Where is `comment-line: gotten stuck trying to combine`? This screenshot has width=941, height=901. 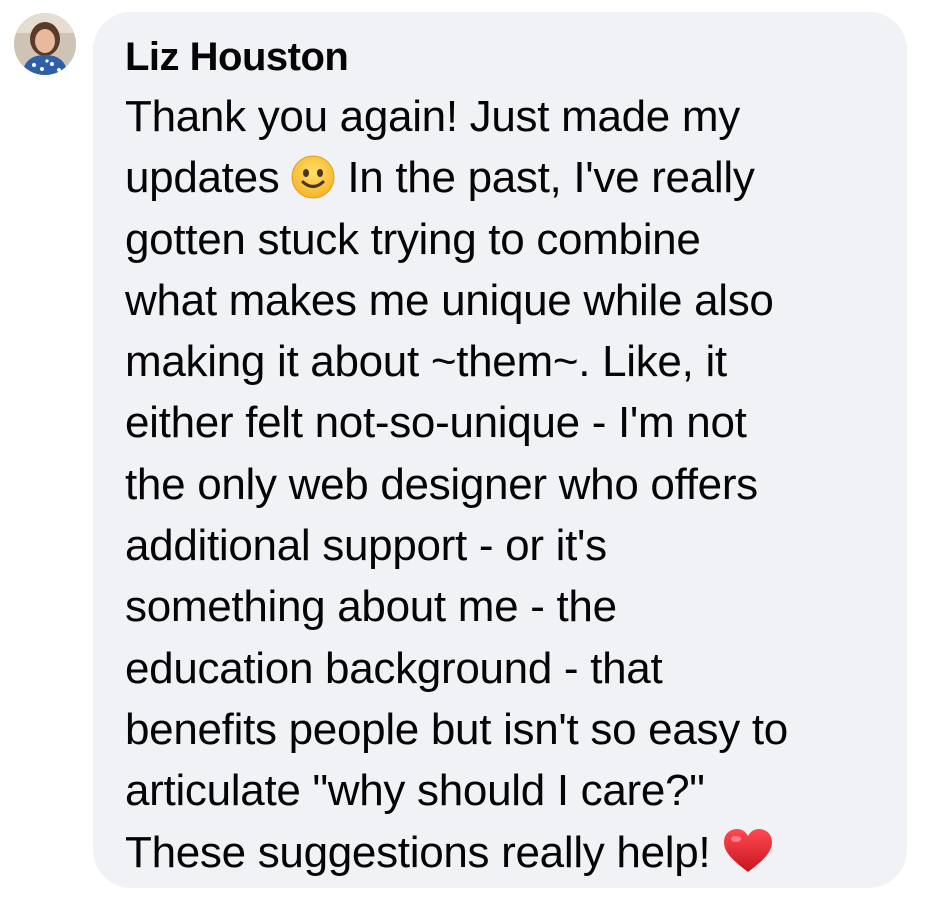 comment-line: gotten stuck trying to combine is located at coordinates (413, 239).